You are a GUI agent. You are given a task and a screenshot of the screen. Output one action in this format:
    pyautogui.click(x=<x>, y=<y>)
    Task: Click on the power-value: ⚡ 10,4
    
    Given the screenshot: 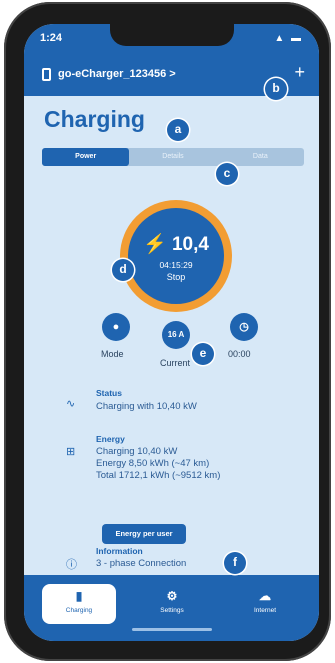 What is the action you would take?
    pyautogui.click(x=176, y=244)
    